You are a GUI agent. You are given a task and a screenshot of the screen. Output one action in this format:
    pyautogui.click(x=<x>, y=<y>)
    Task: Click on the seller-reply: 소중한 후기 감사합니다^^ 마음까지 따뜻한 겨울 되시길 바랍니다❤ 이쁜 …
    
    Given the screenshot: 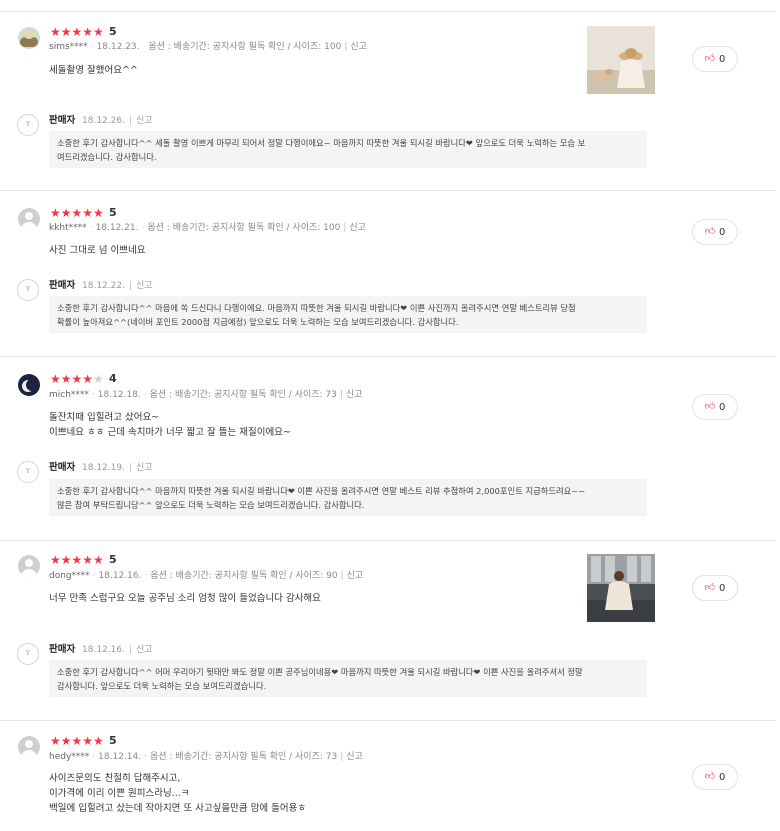 What is the action you would take?
    pyautogui.click(x=348, y=497)
    